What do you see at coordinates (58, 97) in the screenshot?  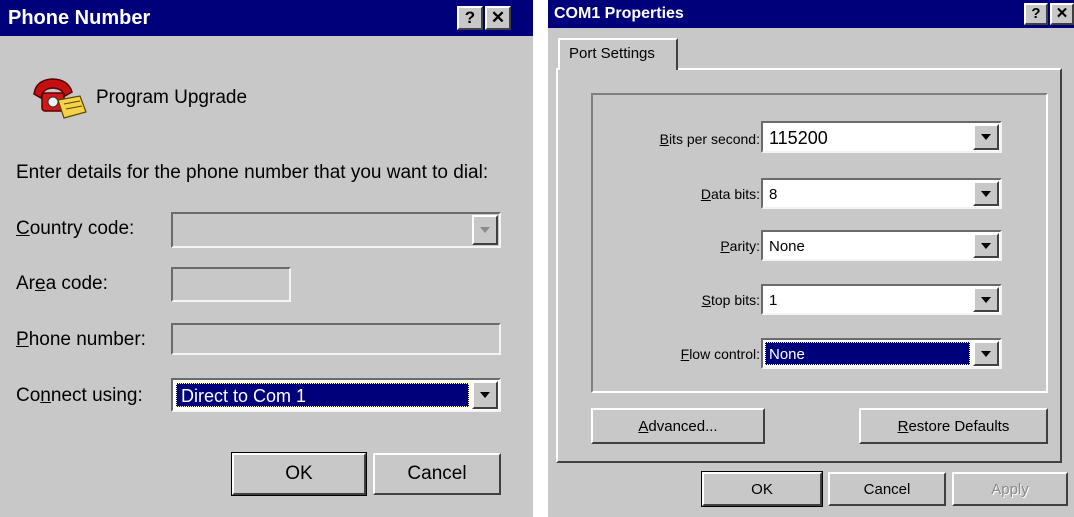 I see `phone-icon` at bounding box center [58, 97].